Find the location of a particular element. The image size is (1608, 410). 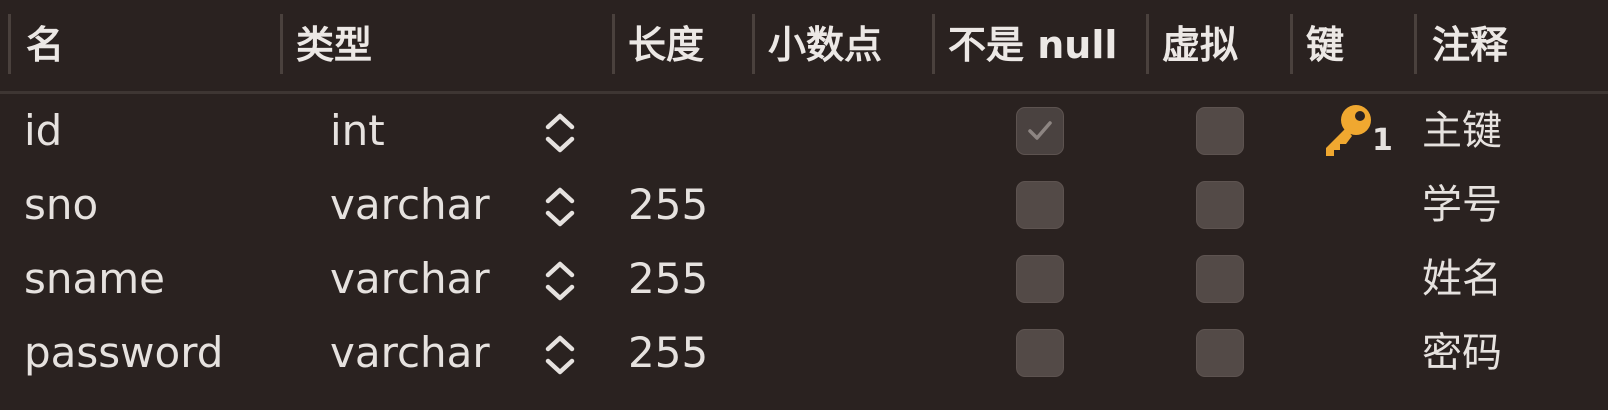

key-order-number: 1 is located at coordinates (1382, 140).